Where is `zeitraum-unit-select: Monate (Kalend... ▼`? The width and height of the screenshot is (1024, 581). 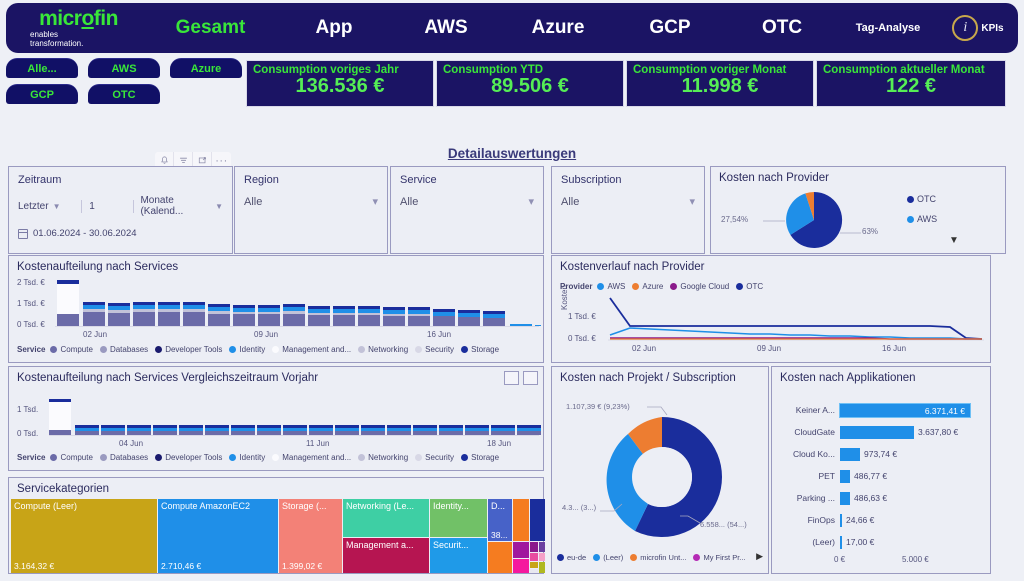 zeitraum-unit-select: Monate (Kalend... ▼ is located at coordinates (181, 206).